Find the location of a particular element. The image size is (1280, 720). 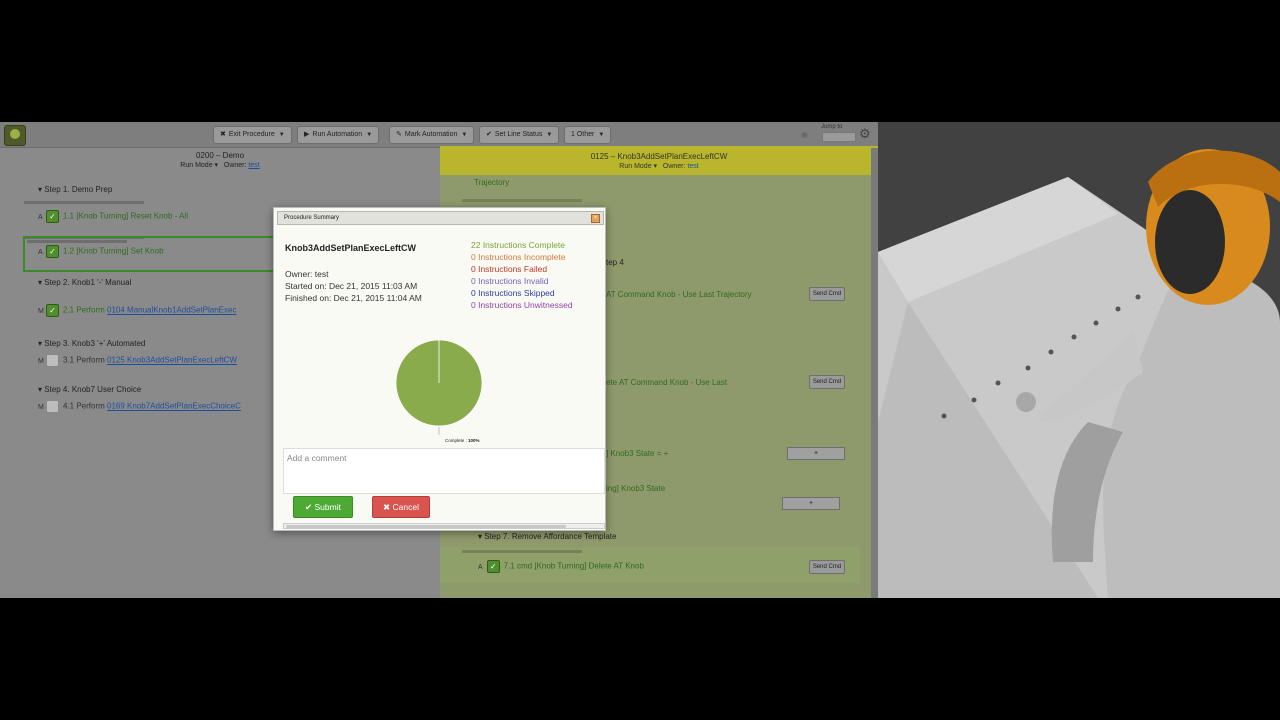

left-procedure-title: 0200 – Demo is located at coordinates (220, 155).